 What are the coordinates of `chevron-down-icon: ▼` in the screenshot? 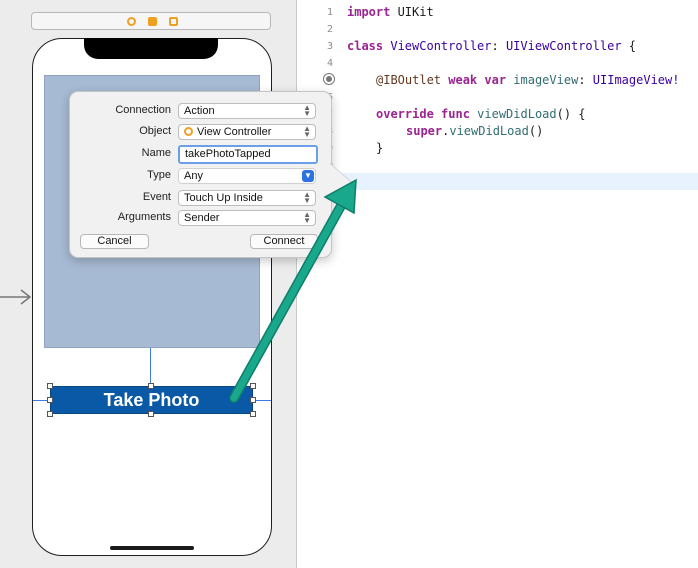 It's located at (308, 176).